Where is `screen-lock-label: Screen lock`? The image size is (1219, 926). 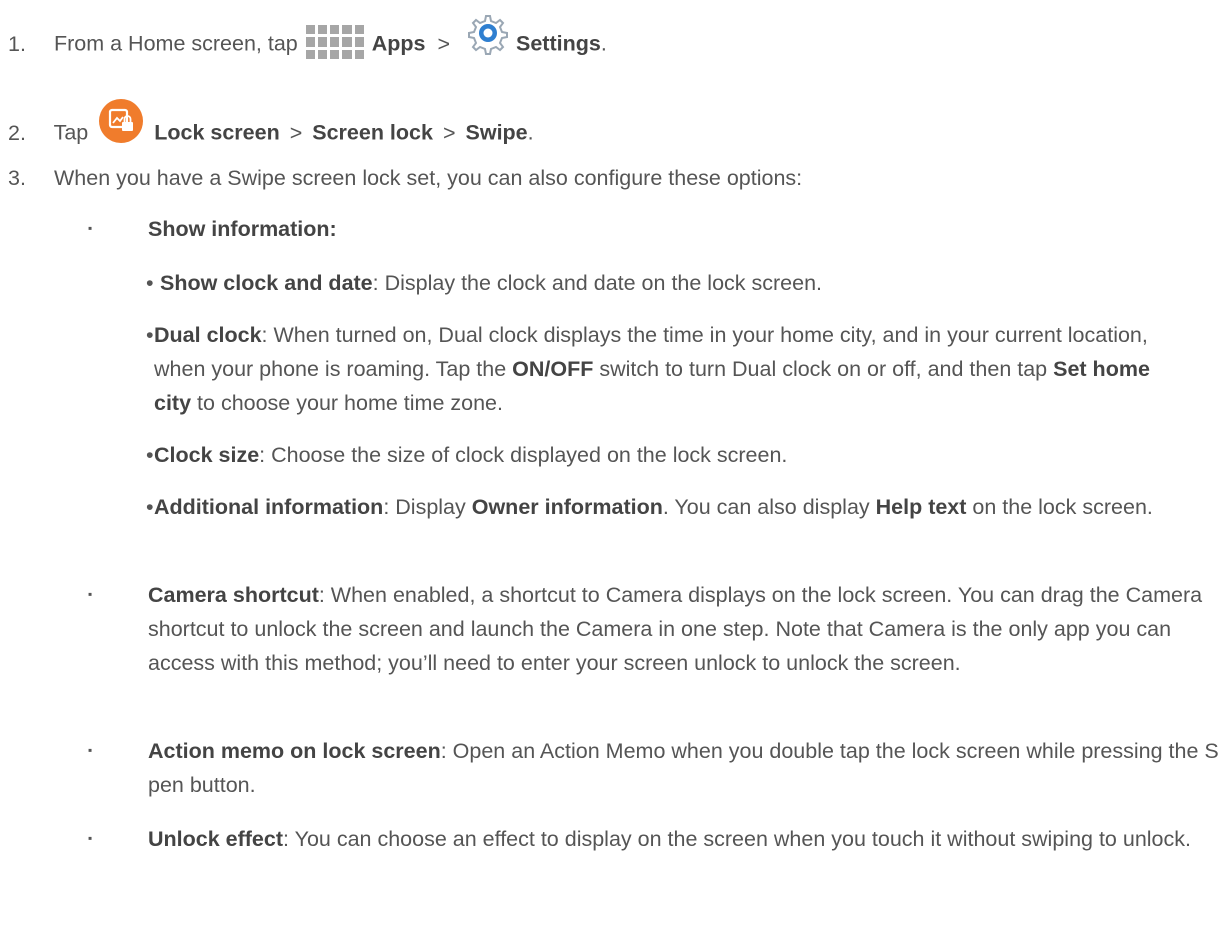
screen-lock-label: Screen lock is located at coordinates (372, 132).